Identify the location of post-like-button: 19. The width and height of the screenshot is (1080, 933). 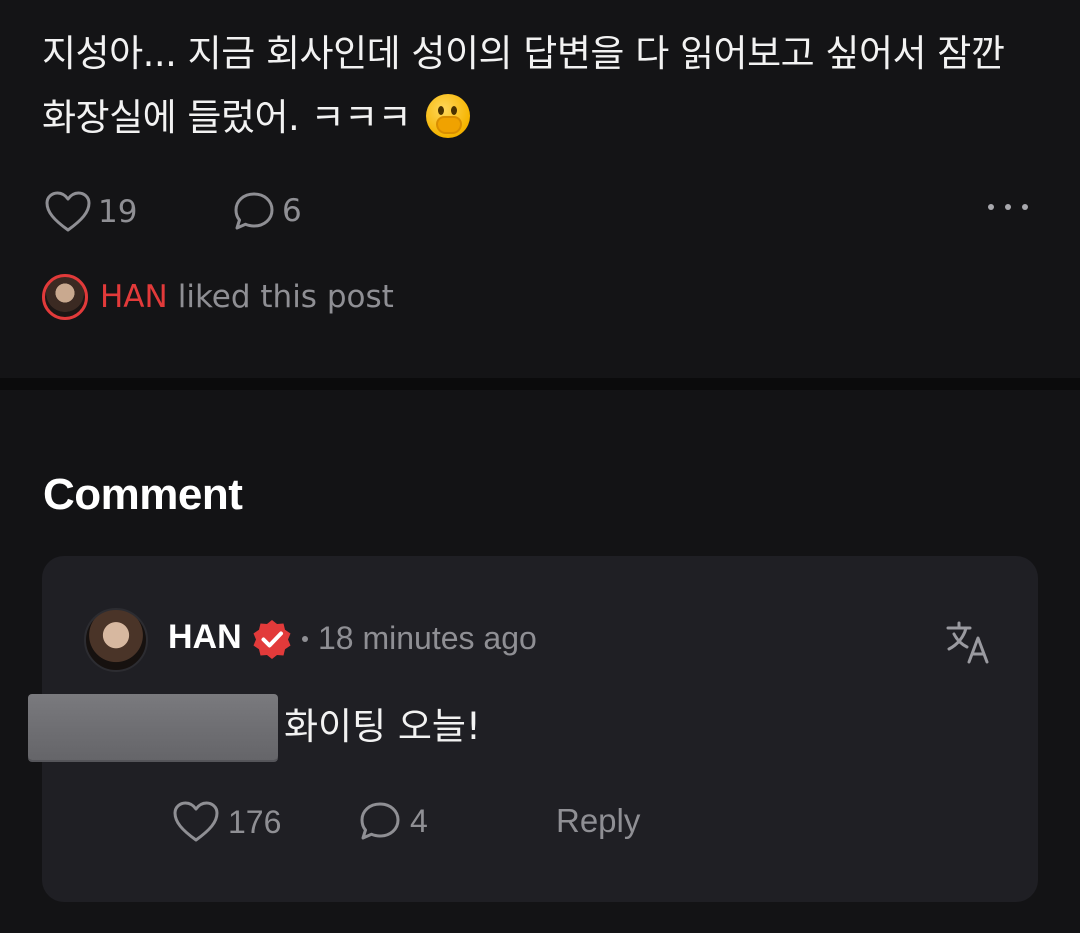
(90, 212).